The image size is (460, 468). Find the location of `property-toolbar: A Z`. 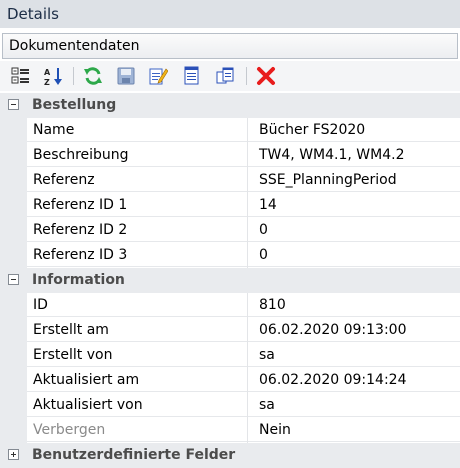

property-toolbar: A Z is located at coordinates (230, 76).